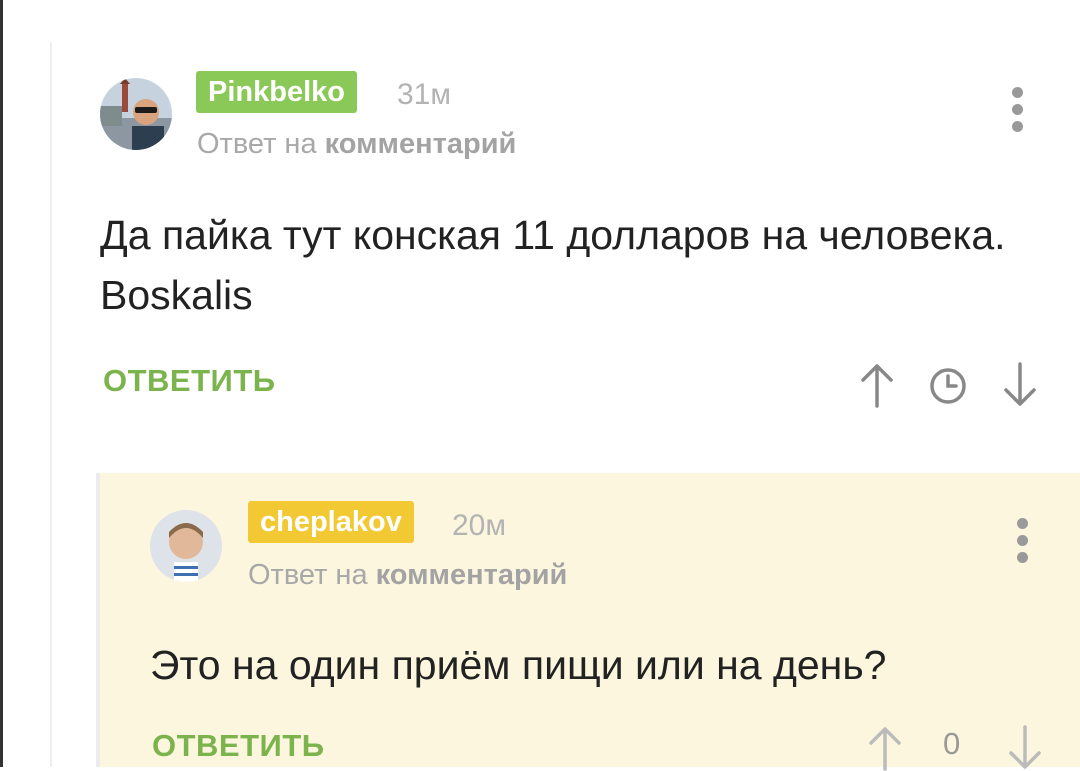 This screenshot has width=1080, height=771. What do you see at coordinates (331, 522) in the screenshot?
I see `username-badge: cheplakov` at bounding box center [331, 522].